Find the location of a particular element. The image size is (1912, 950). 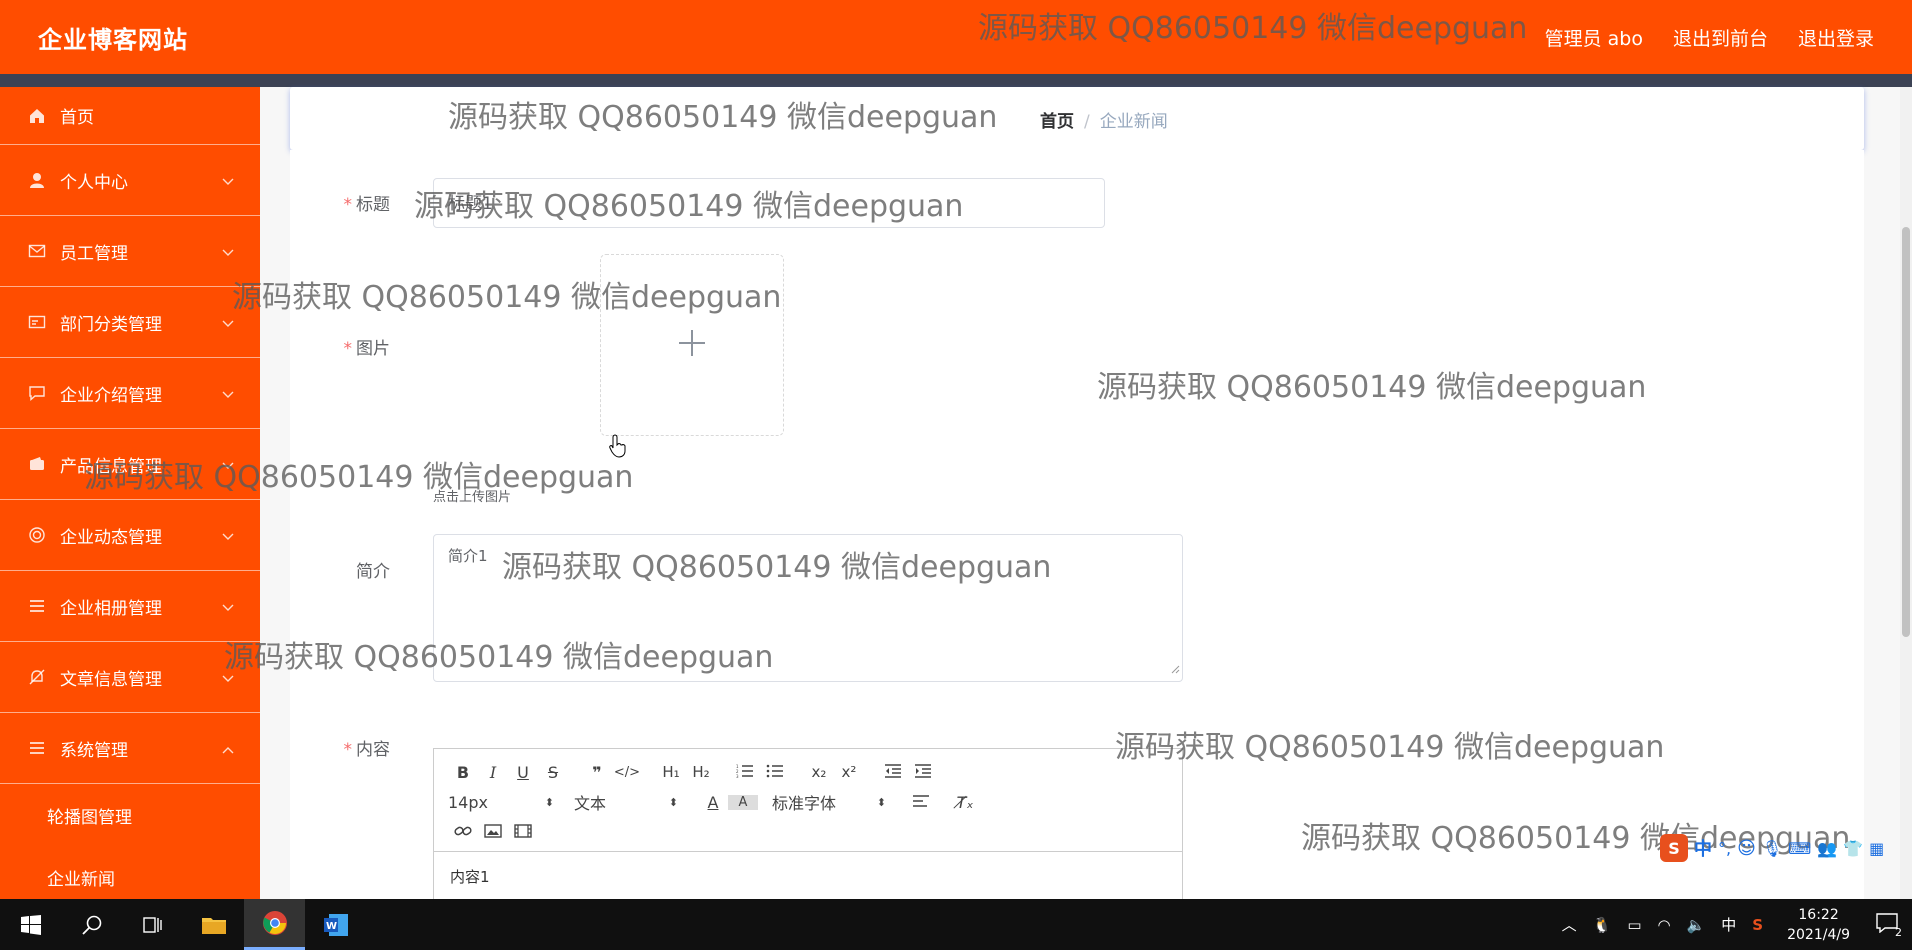

home-icon is located at coordinates (37, 116).